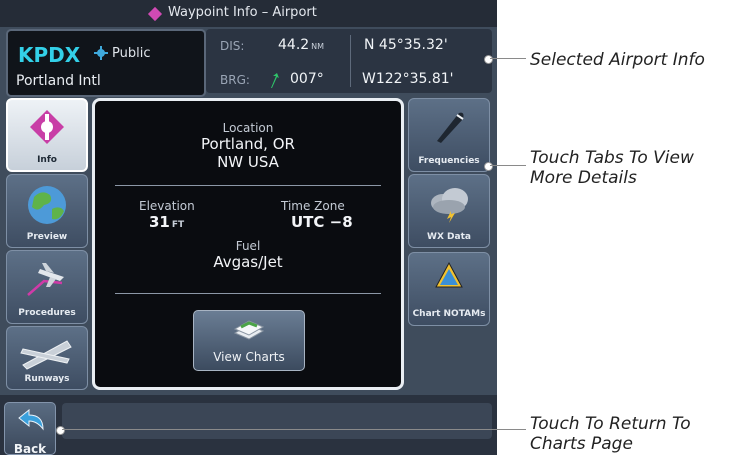 This screenshot has height=455, width=730. What do you see at coordinates (47, 127) in the screenshot?
I see `airport-icon` at bounding box center [47, 127].